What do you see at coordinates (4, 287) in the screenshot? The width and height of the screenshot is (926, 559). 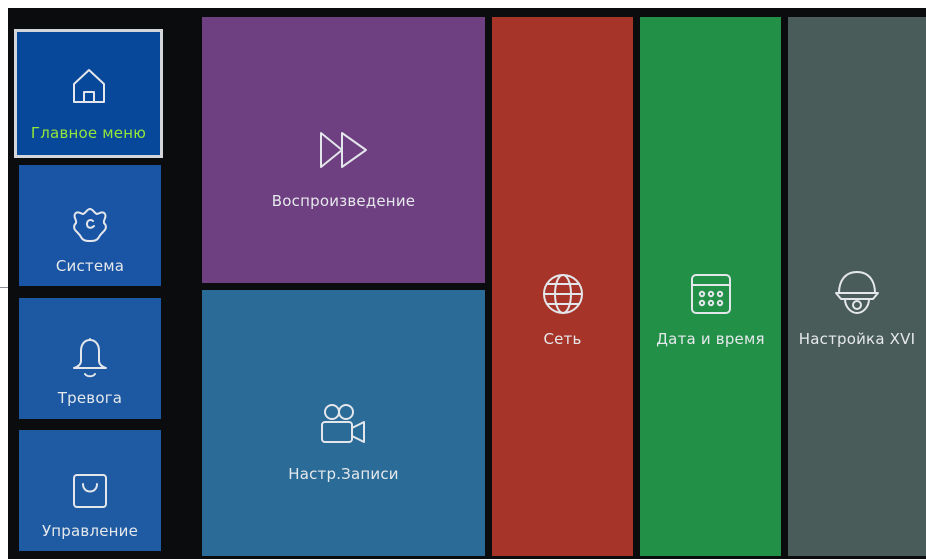 I see `edge-mark` at bounding box center [4, 287].